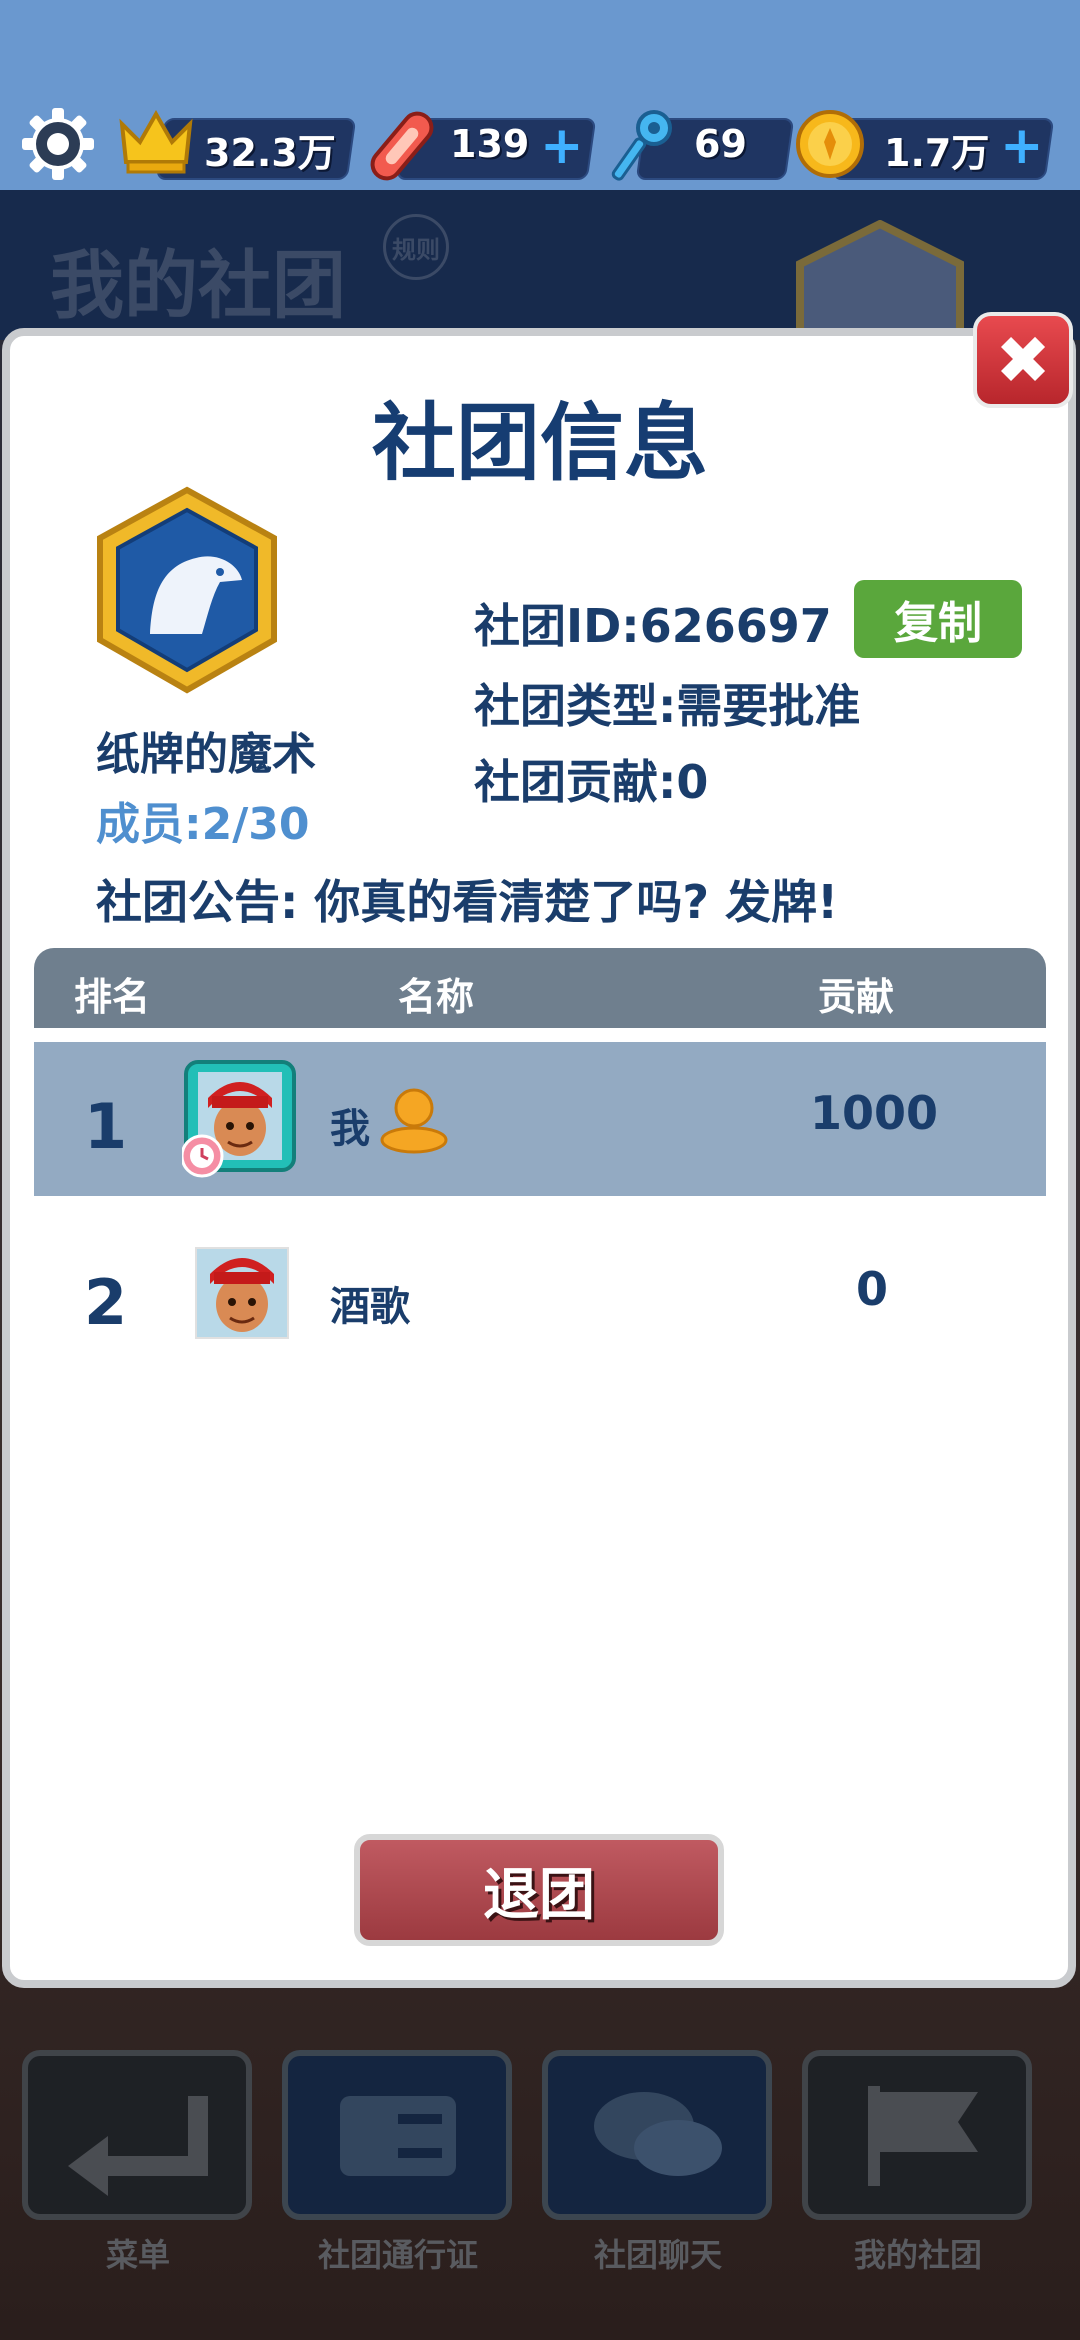  Describe the element at coordinates (467, 902) in the screenshot. I see `club-notice: 社团公告: 你真的看清楚了吗? 发牌!` at that location.